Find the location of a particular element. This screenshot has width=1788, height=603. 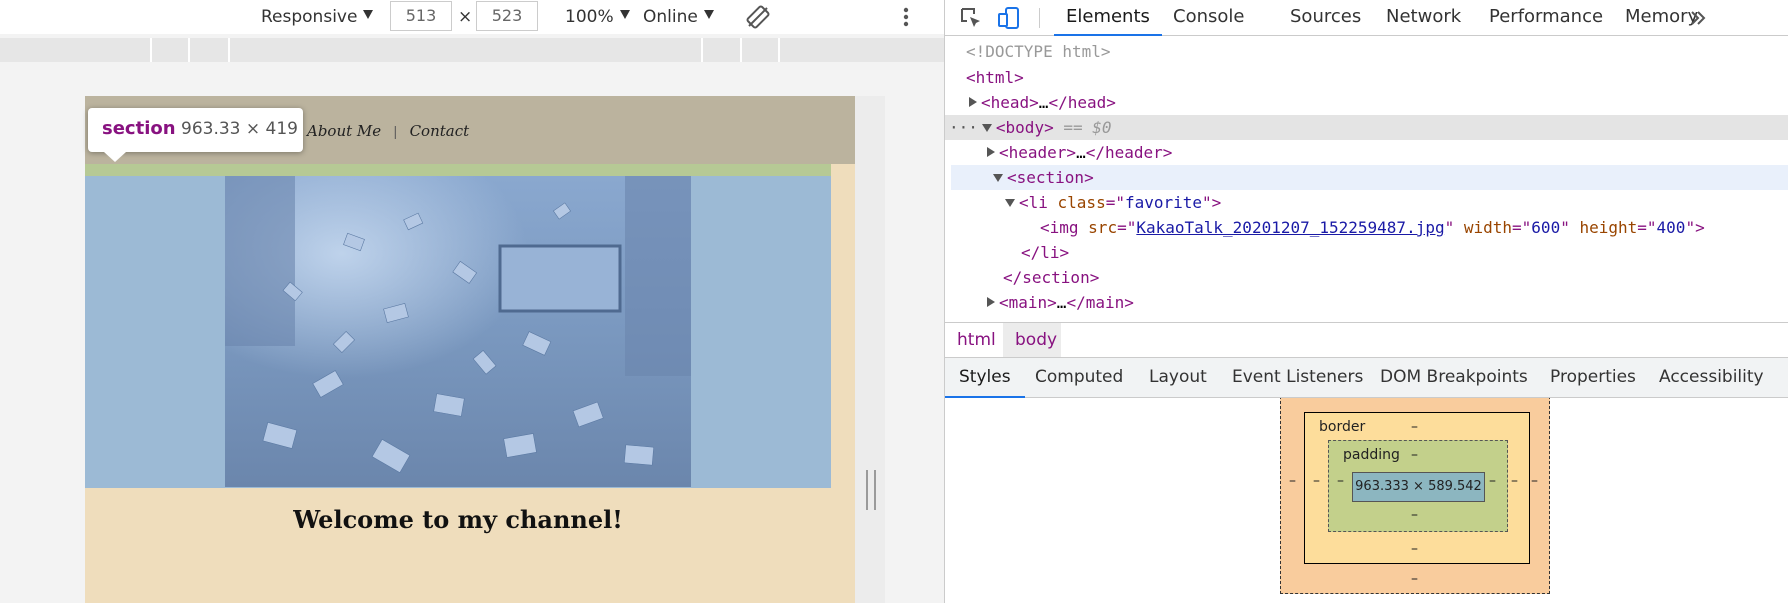

viewport-width-input: 513 is located at coordinates (421, 16).